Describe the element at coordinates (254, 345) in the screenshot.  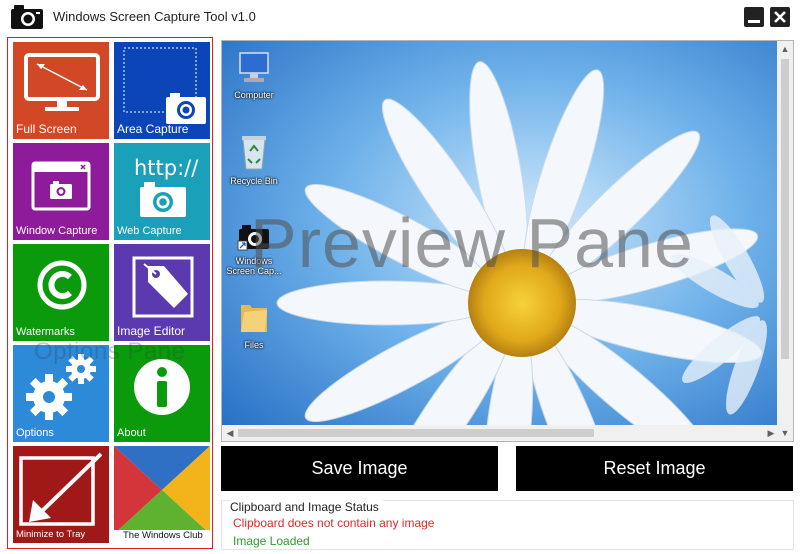
I see `desktop-icon-label: Files` at that location.